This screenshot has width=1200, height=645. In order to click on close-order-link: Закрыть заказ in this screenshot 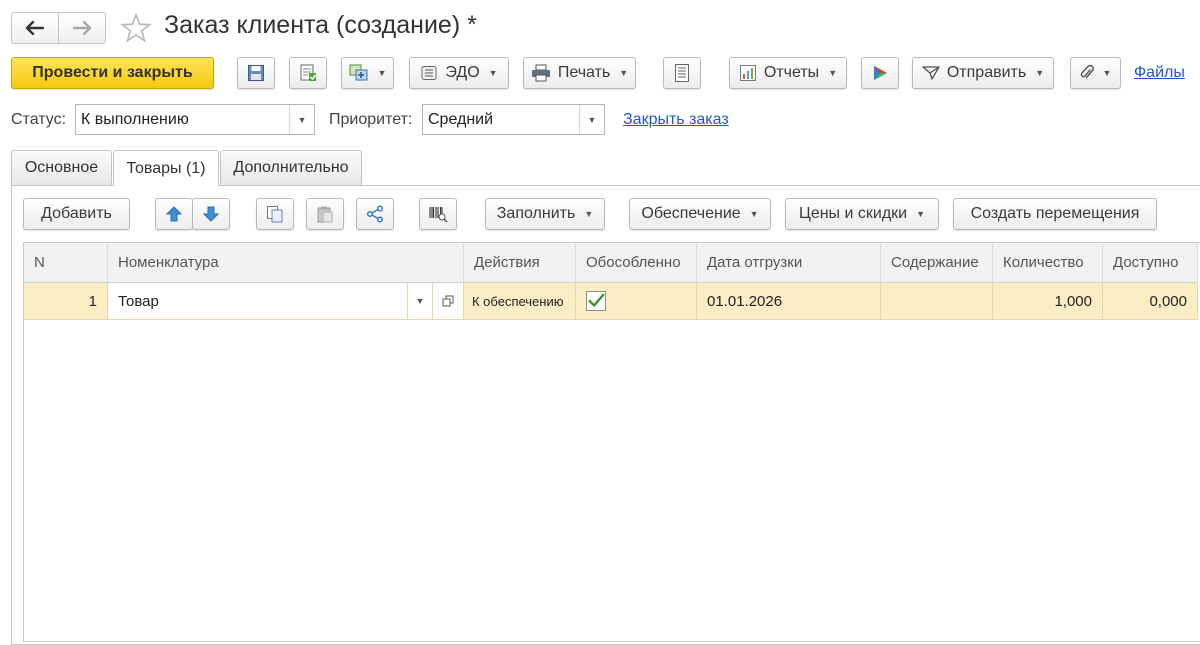, I will do `click(676, 120)`.